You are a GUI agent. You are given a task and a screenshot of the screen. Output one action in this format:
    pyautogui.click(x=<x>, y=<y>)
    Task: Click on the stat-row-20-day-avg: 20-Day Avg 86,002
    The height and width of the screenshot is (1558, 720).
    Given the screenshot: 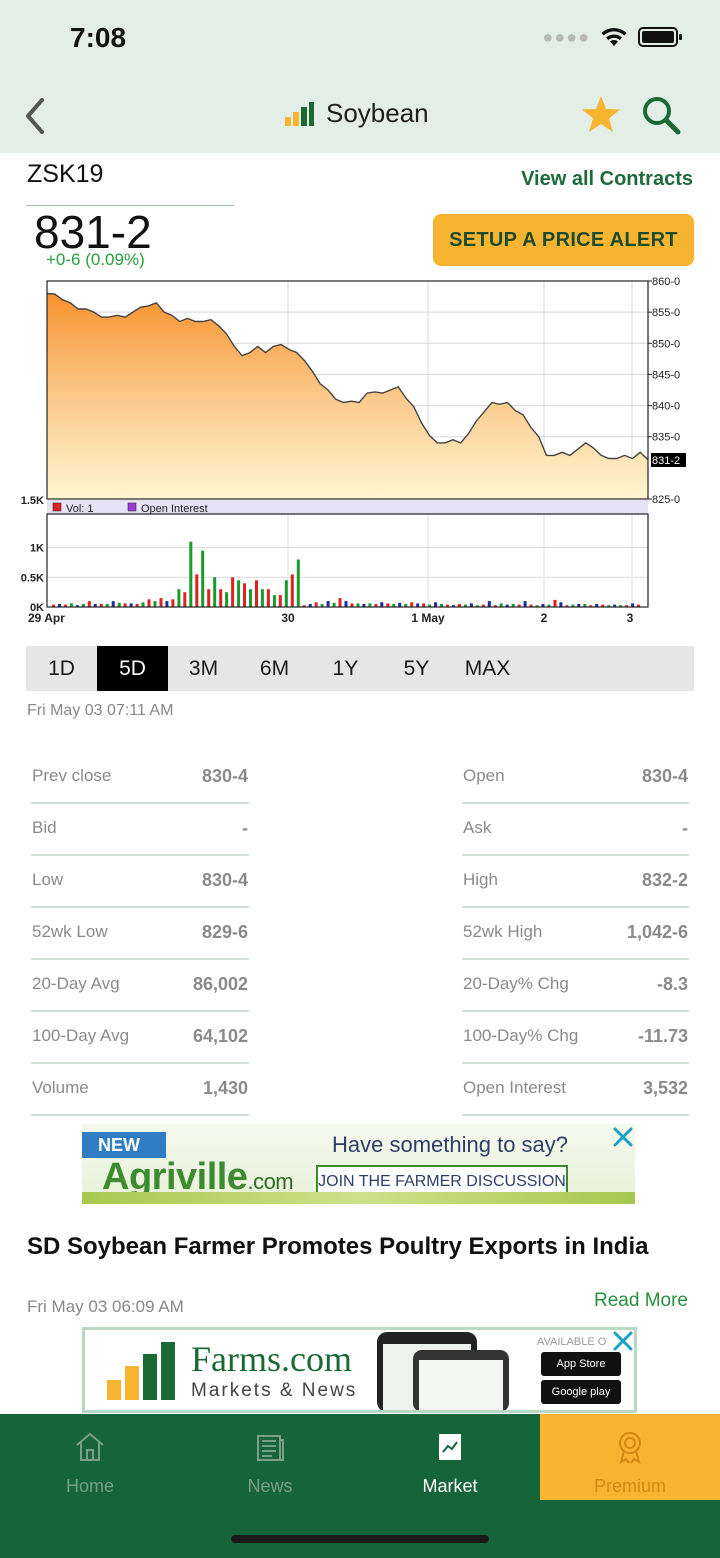 What is the action you would take?
    pyautogui.click(x=140, y=986)
    